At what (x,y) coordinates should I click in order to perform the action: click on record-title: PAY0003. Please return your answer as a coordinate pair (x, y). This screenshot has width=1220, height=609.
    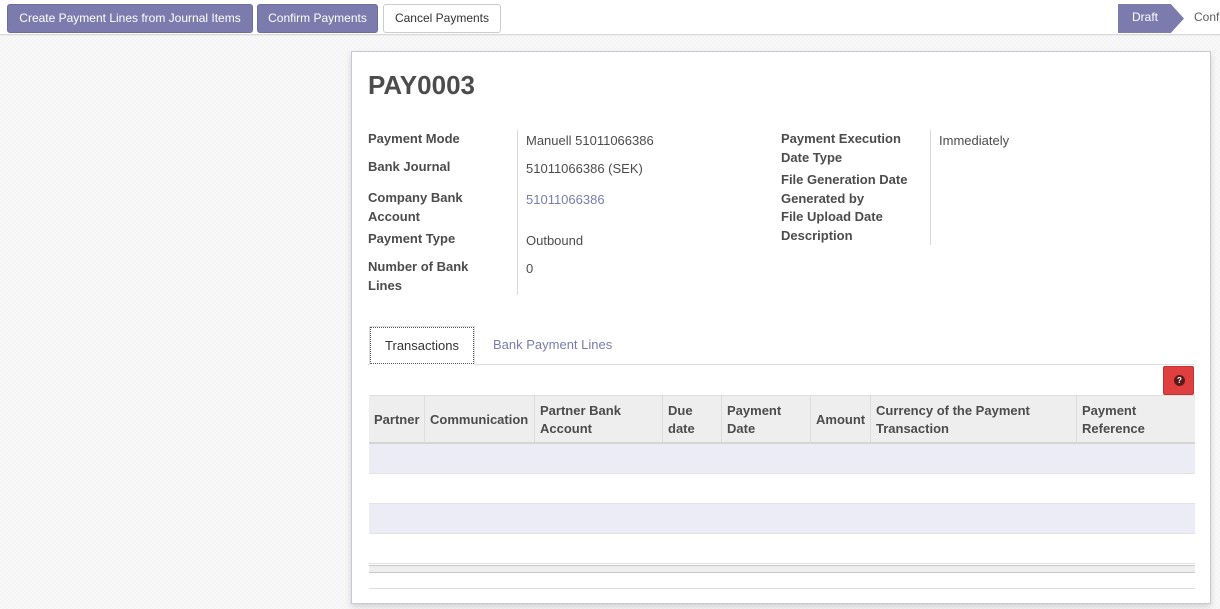
    Looking at the image, I should click on (421, 85).